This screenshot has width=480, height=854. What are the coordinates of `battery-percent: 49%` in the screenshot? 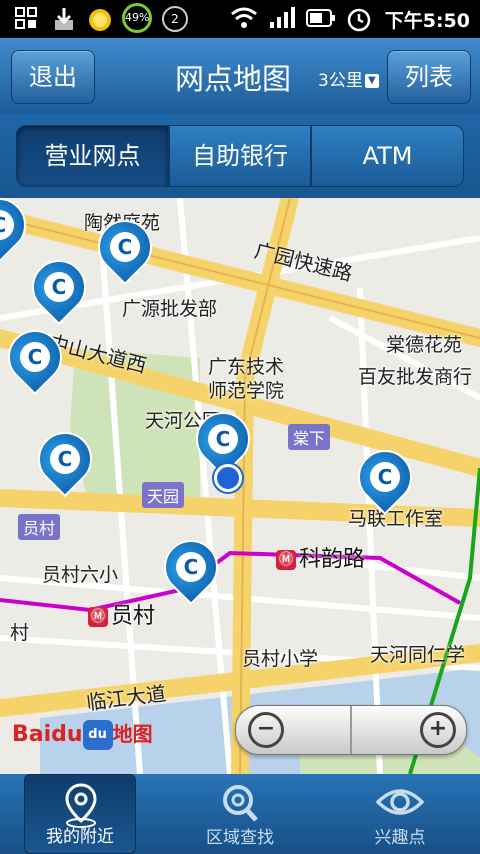 It's located at (137, 18).